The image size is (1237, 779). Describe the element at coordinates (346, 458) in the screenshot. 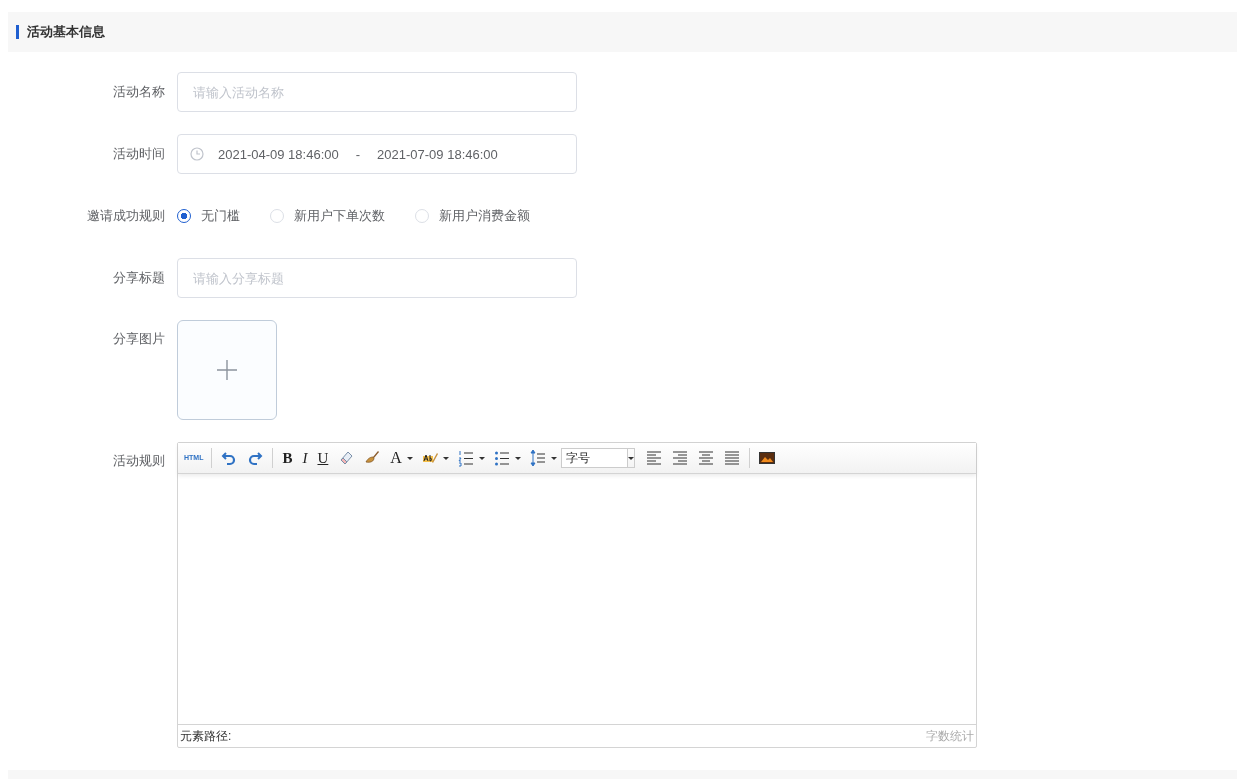

I see `eraser-icon` at that location.